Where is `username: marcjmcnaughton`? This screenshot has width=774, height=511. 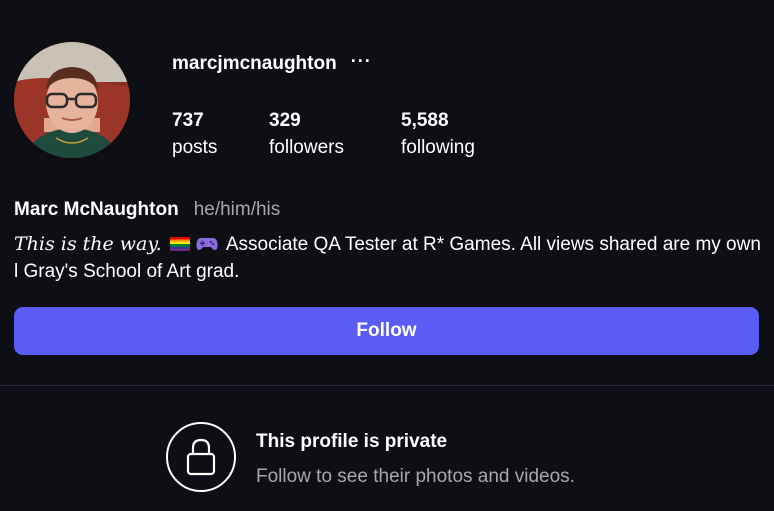
username: marcjmcnaughton is located at coordinates (254, 63).